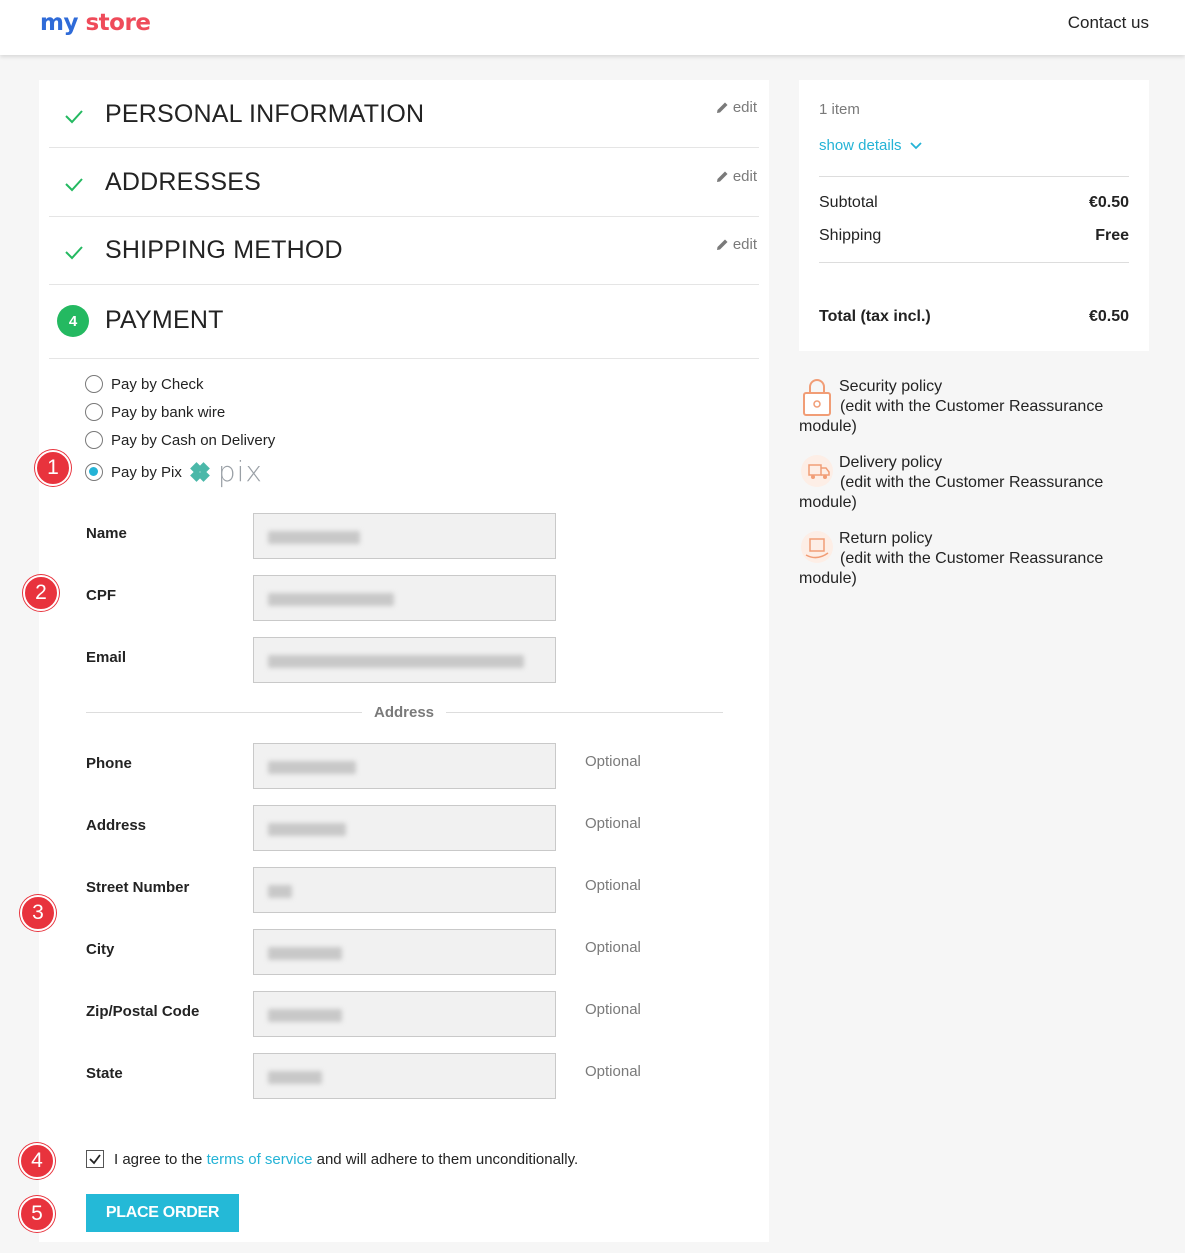  Describe the element at coordinates (850, 235) in the screenshot. I see `shipping-label: Shipping` at that location.